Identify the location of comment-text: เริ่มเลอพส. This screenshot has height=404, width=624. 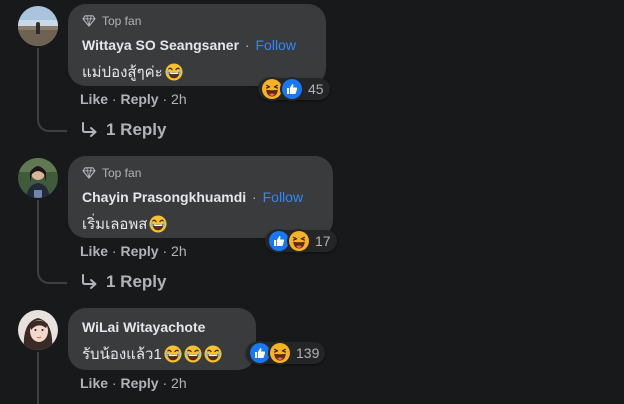
(115, 224).